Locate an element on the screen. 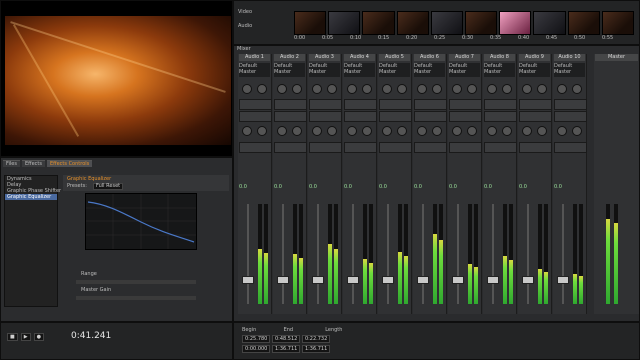 Image resolution: width=640 pixels, height=360 pixels. tab-files: Files is located at coordinates (11, 163).